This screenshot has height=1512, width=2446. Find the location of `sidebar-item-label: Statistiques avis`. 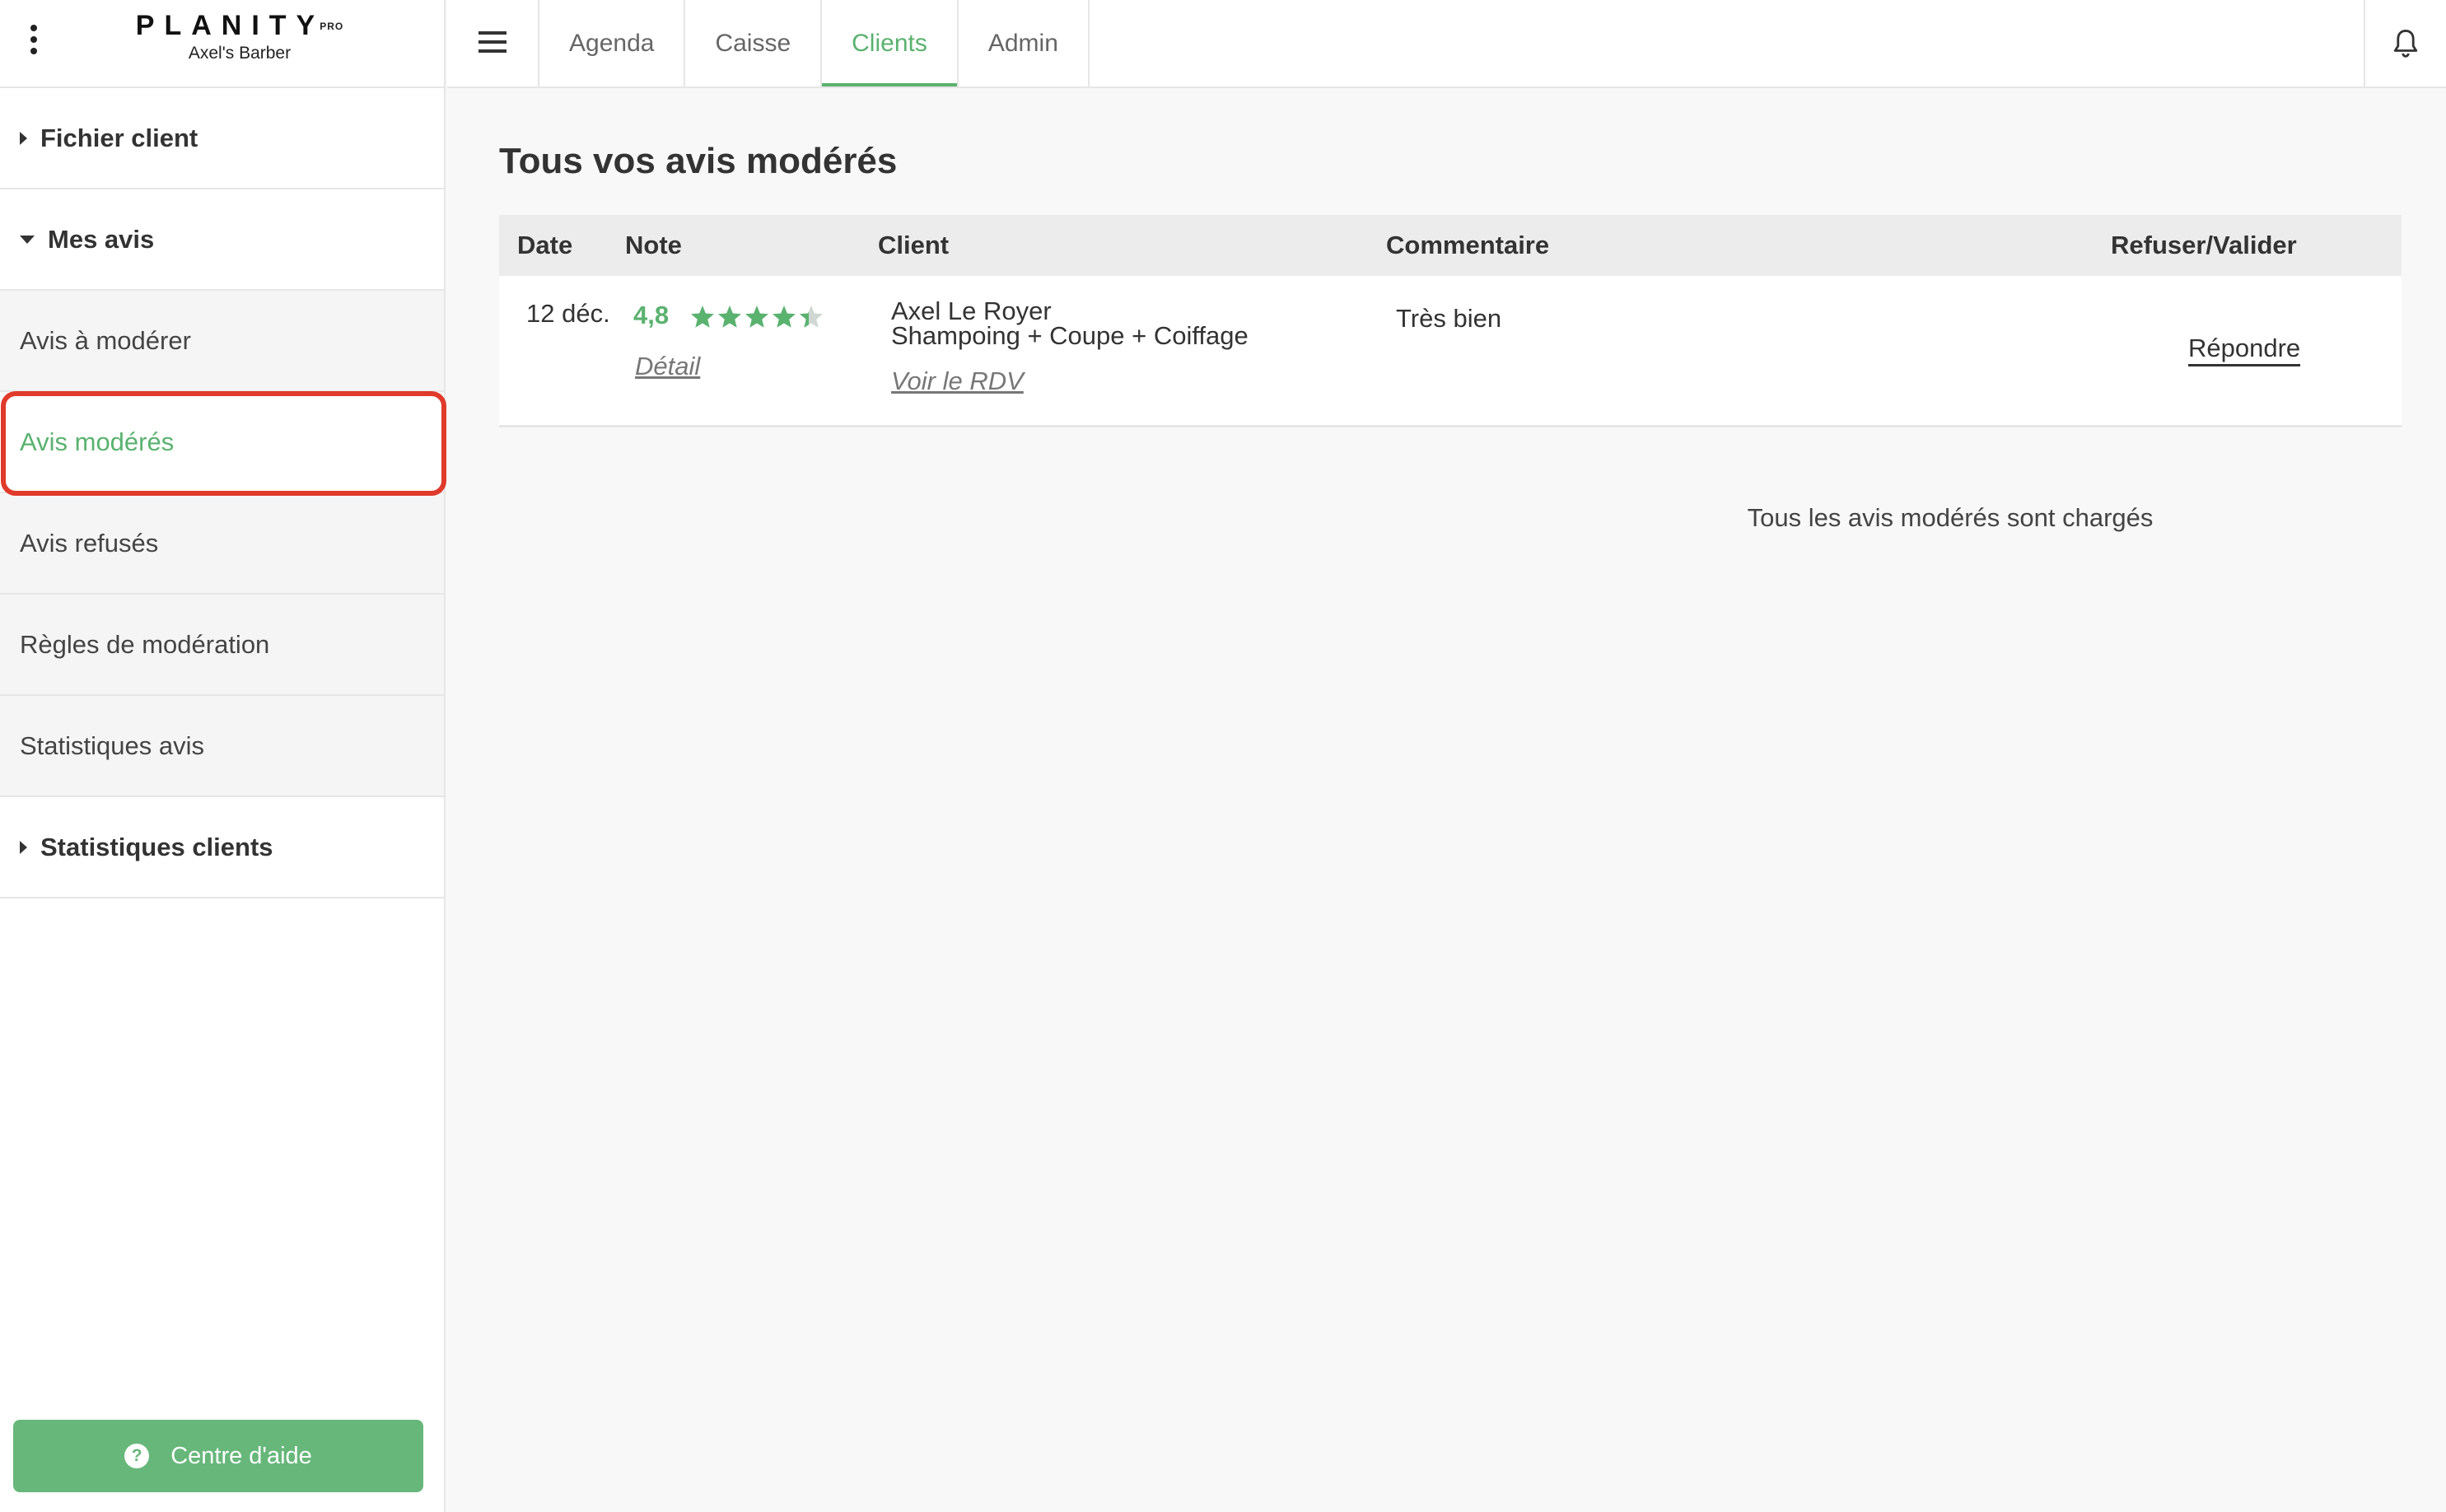

sidebar-item-label: Statistiques avis is located at coordinates (112, 745).